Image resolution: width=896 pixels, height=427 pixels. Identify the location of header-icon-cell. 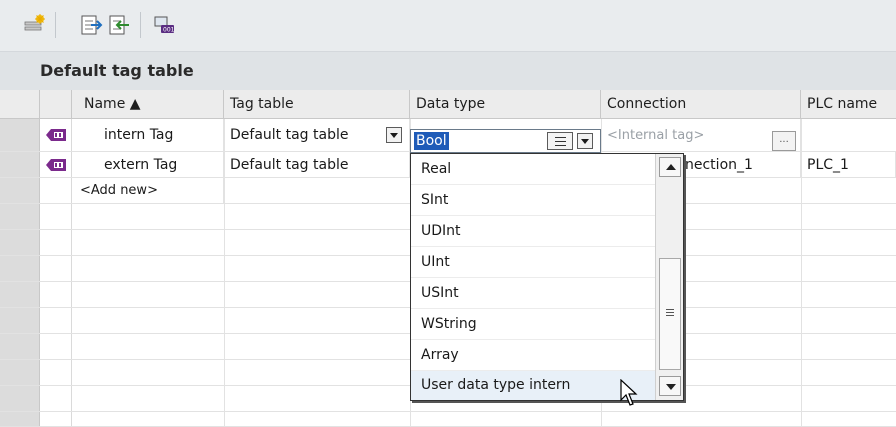
(56, 104).